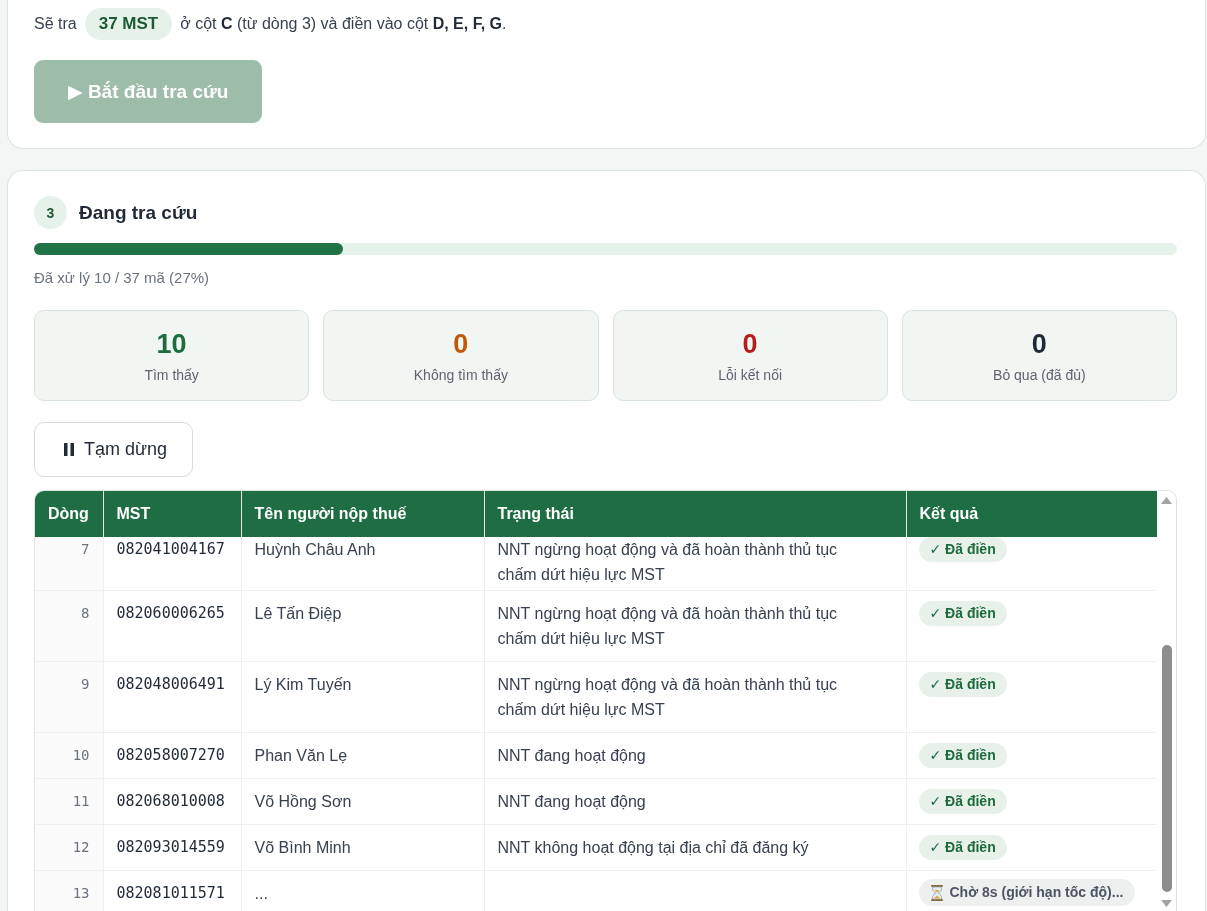  Describe the element at coordinates (362, 564) in the screenshot. I see `table-cell: Huỳnh Châu Anh` at that location.